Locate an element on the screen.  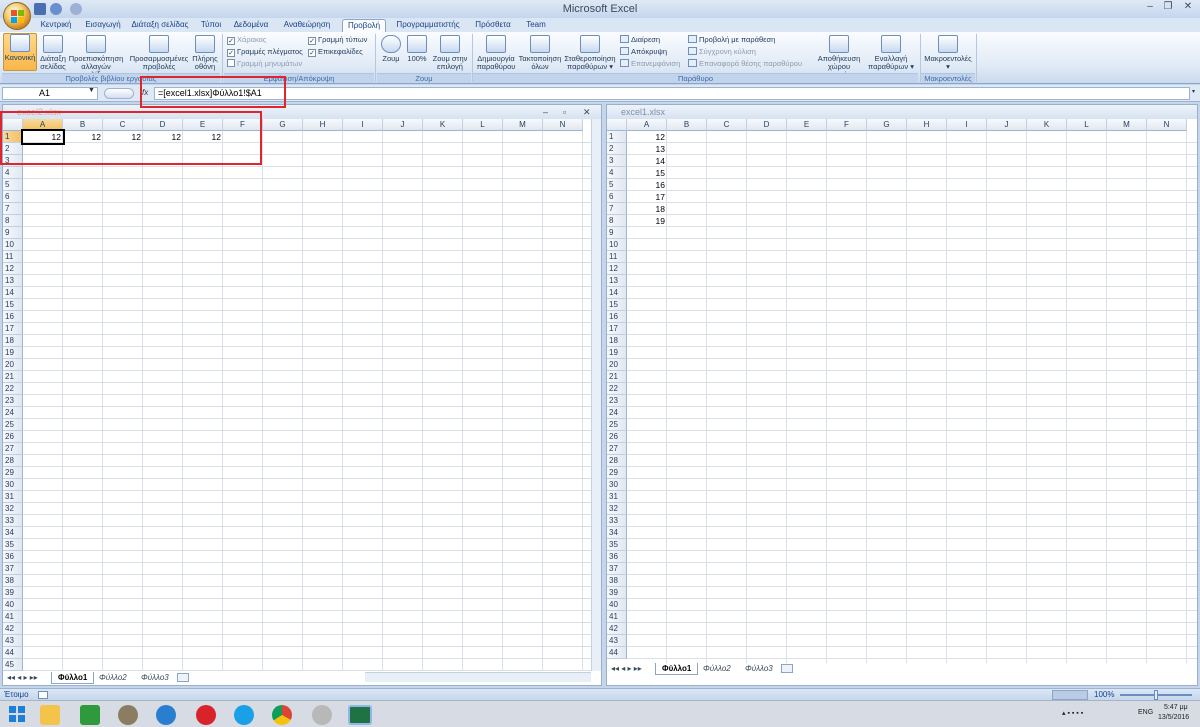
vertical-scrollbar is located at coordinates (596, 395).